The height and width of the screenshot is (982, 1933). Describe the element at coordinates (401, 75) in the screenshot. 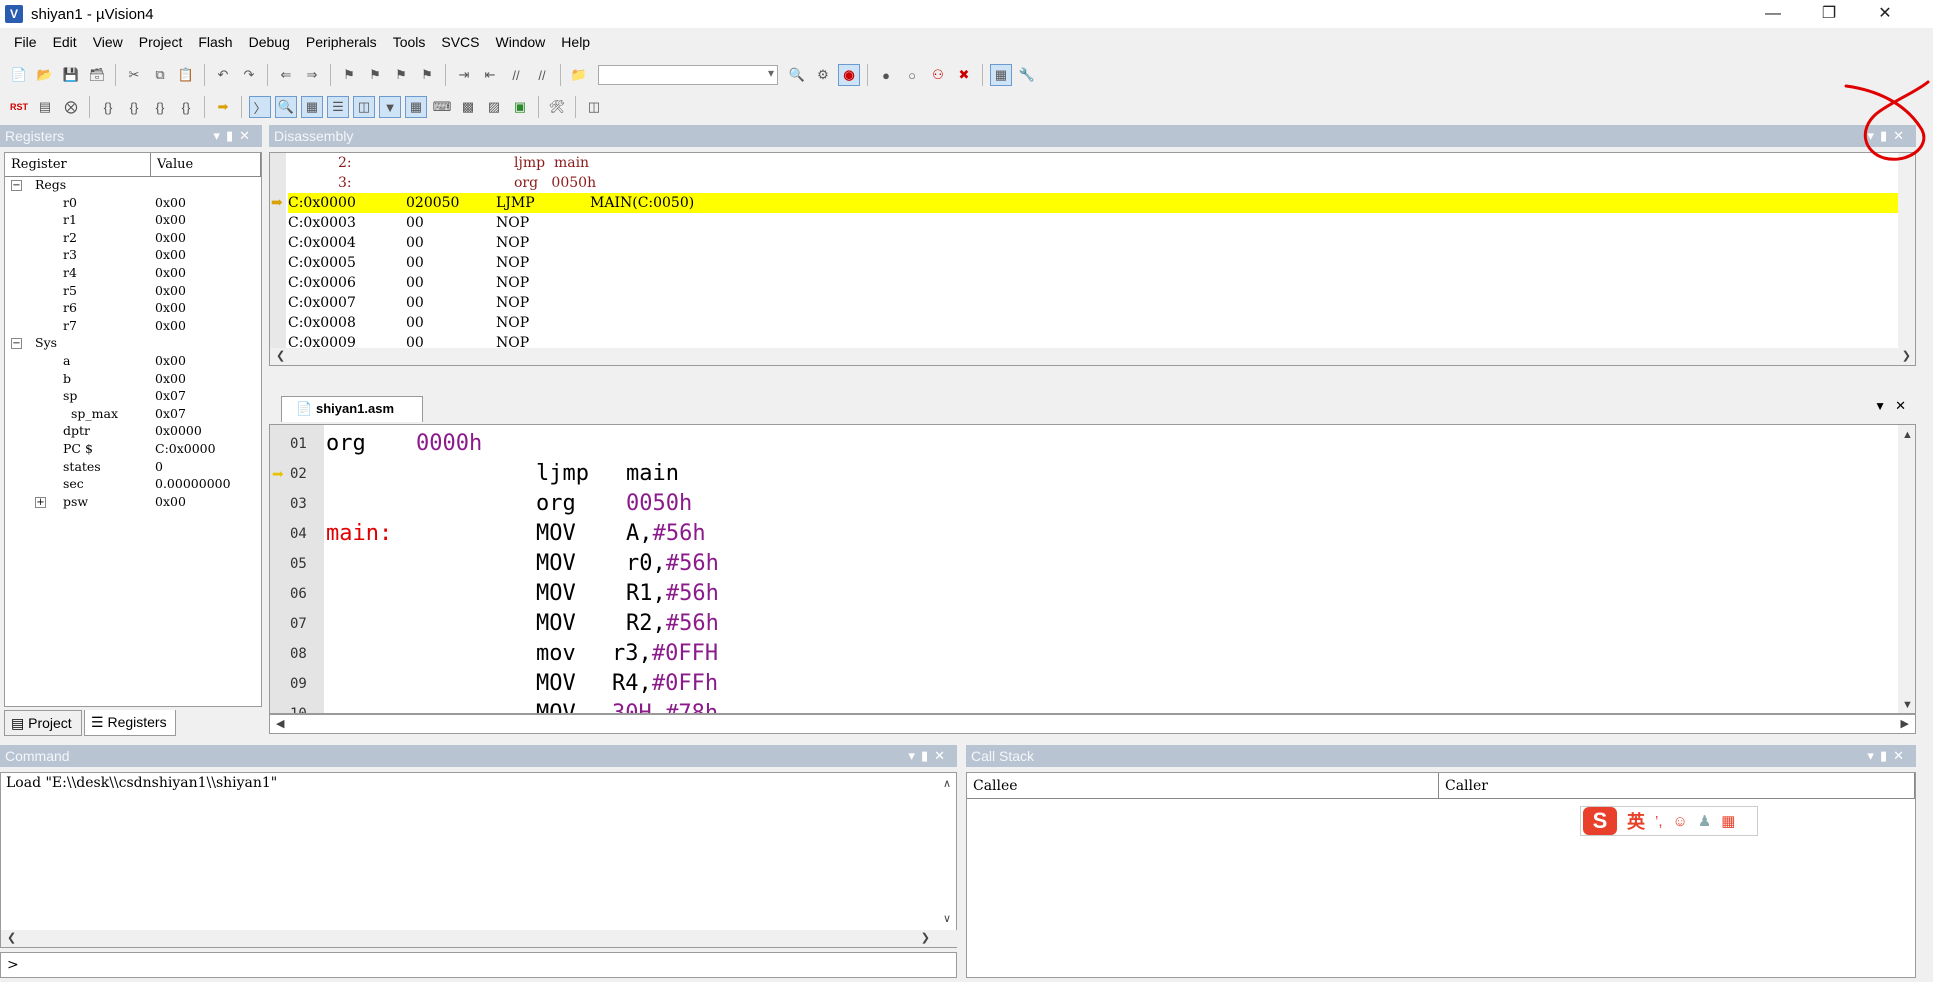

I see `bookmark-next-icon: ⚑` at that location.